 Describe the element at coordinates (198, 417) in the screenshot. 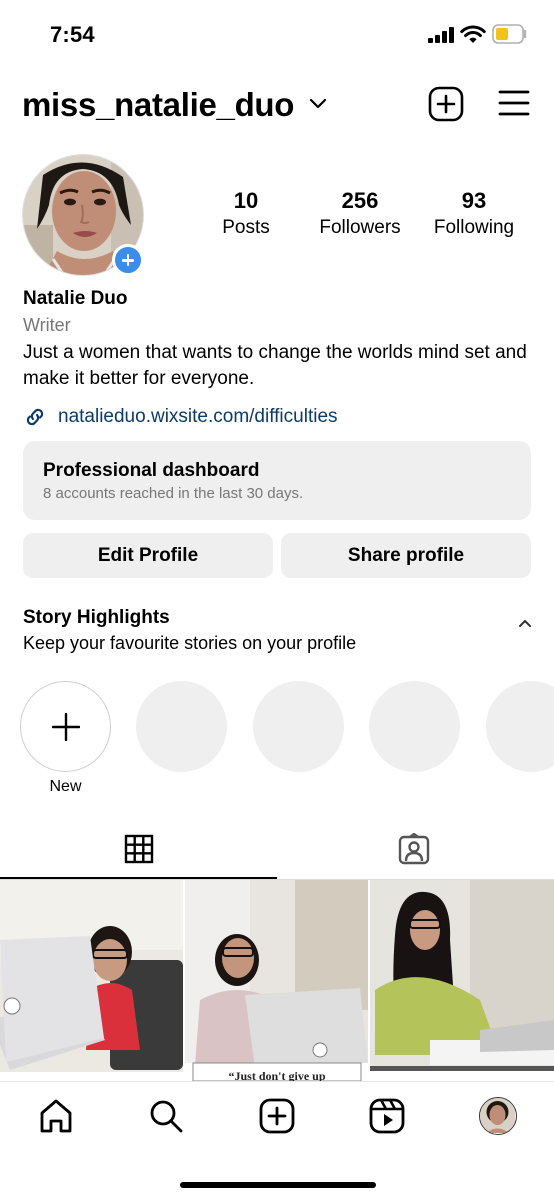

I see `bio-link-text: natalieduo.wixsite.com/difficulties` at that location.